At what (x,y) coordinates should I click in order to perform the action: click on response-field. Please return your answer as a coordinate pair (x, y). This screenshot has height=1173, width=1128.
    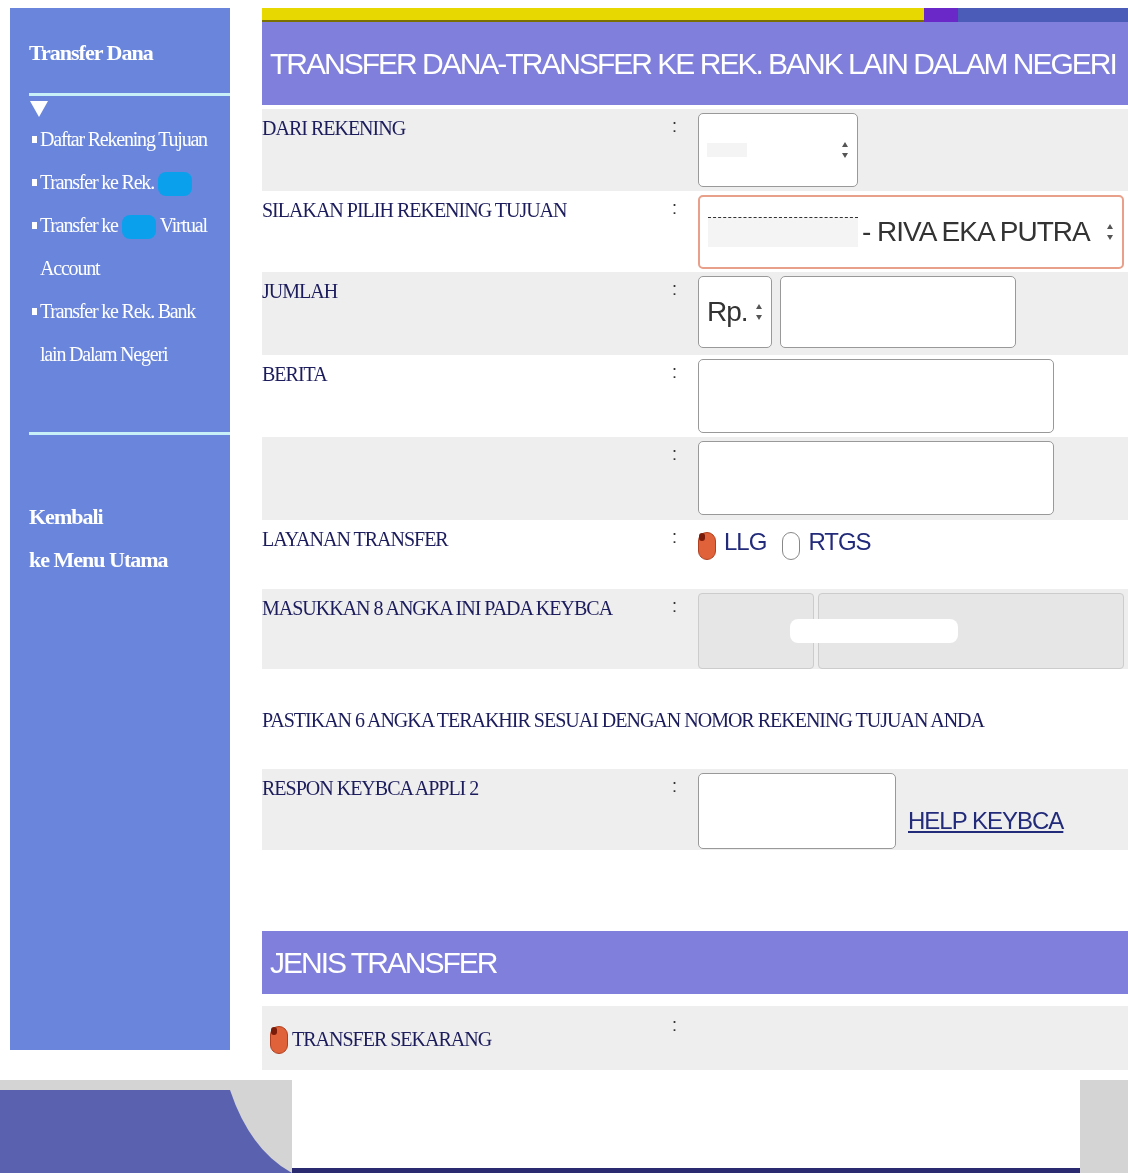
    Looking at the image, I should click on (797, 810).